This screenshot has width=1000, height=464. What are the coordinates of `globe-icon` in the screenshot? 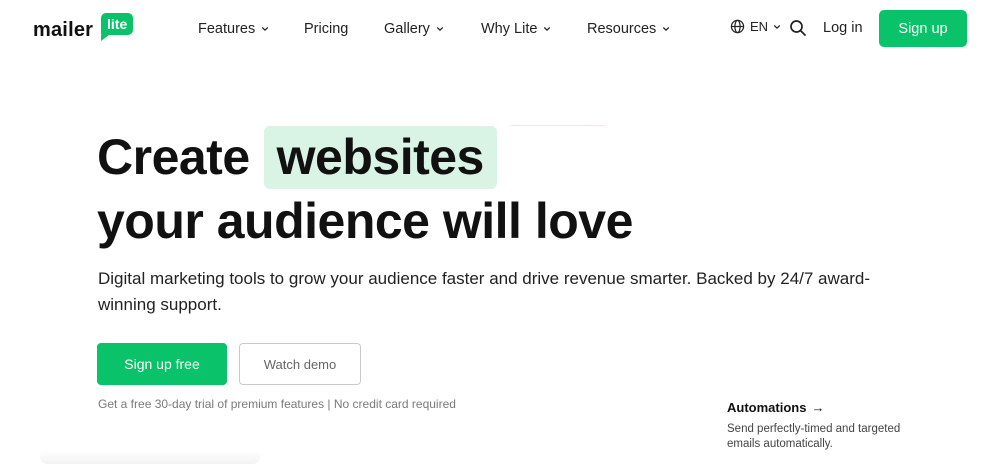 It's located at (737, 26).